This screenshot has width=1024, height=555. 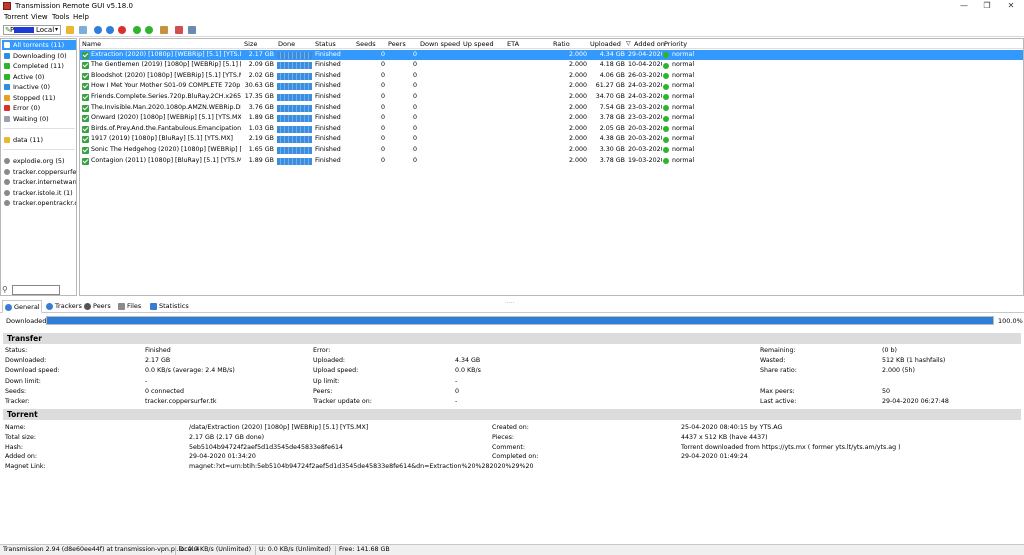 I want to click on upload-rate: U: 0.0 KB/s (Unlimited), so click(x=295, y=549).